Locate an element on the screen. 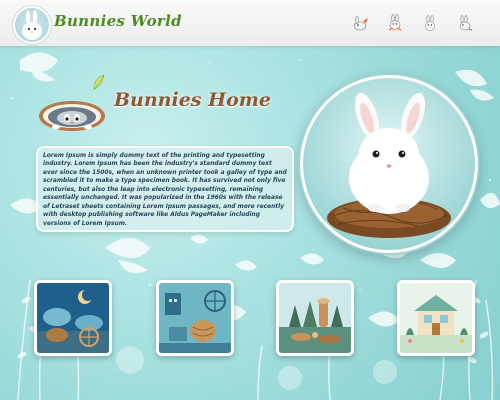 The height and width of the screenshot is (400, 500). feather-icon is located at coordinates (99, 82).